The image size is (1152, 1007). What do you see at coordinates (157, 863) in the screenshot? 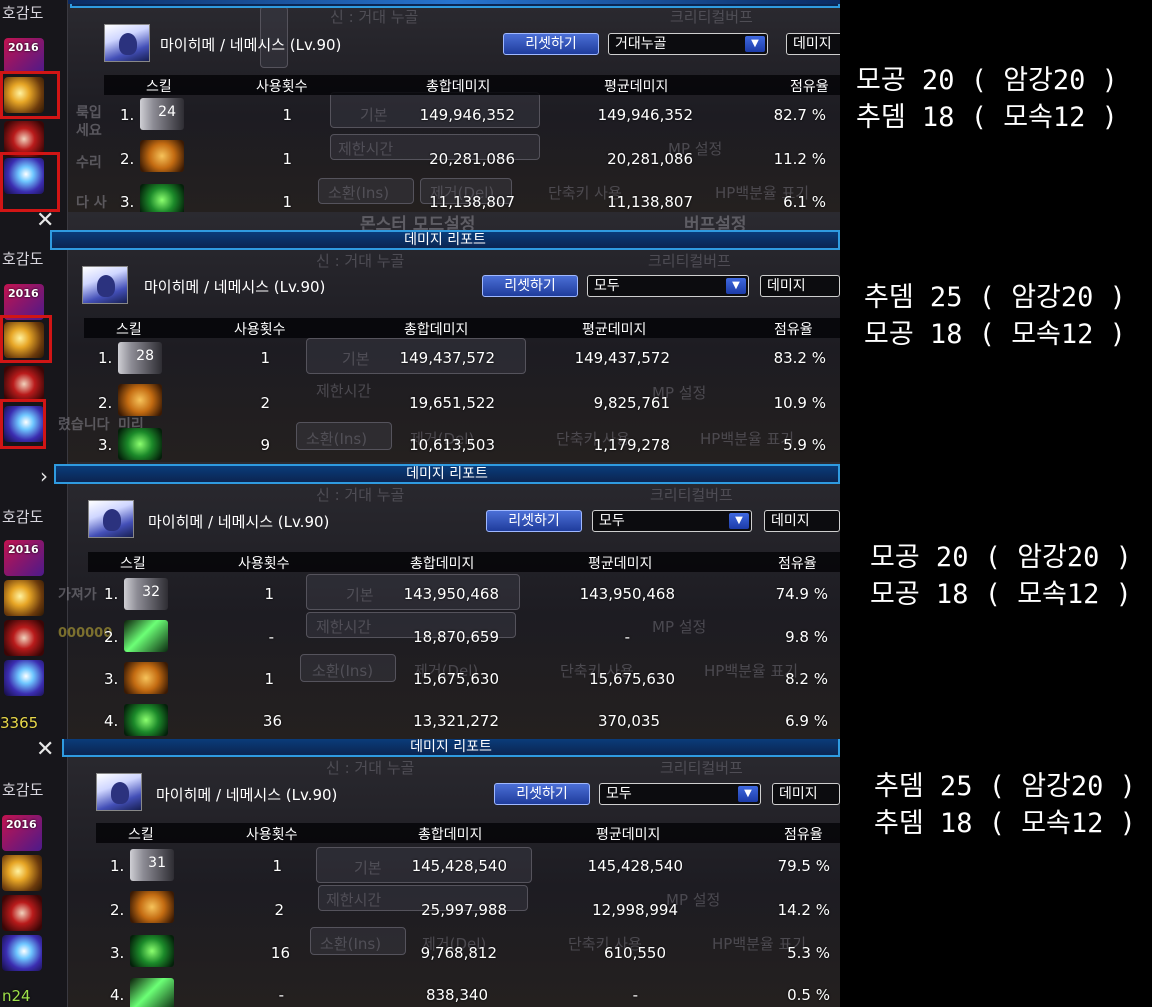
I see `icon-number: 31` at bounding box center [157, 863].